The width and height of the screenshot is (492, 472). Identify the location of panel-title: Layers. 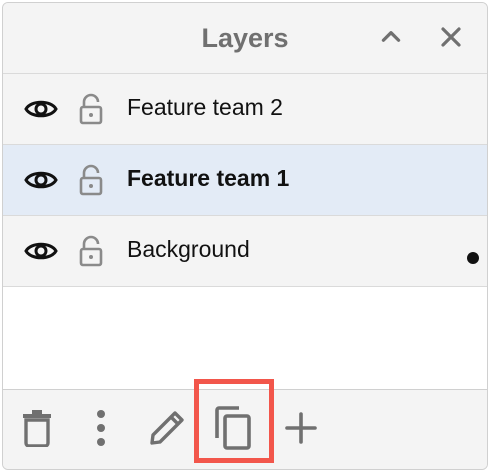
(245, 38).